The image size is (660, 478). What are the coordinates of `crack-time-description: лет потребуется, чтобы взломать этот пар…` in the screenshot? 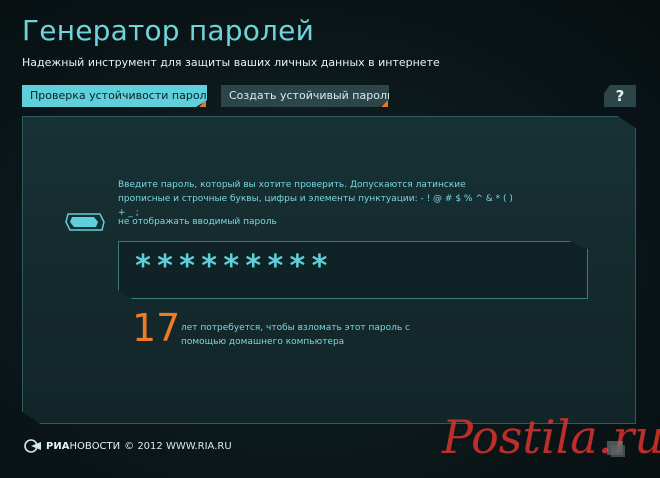 It's located at (295, 335).